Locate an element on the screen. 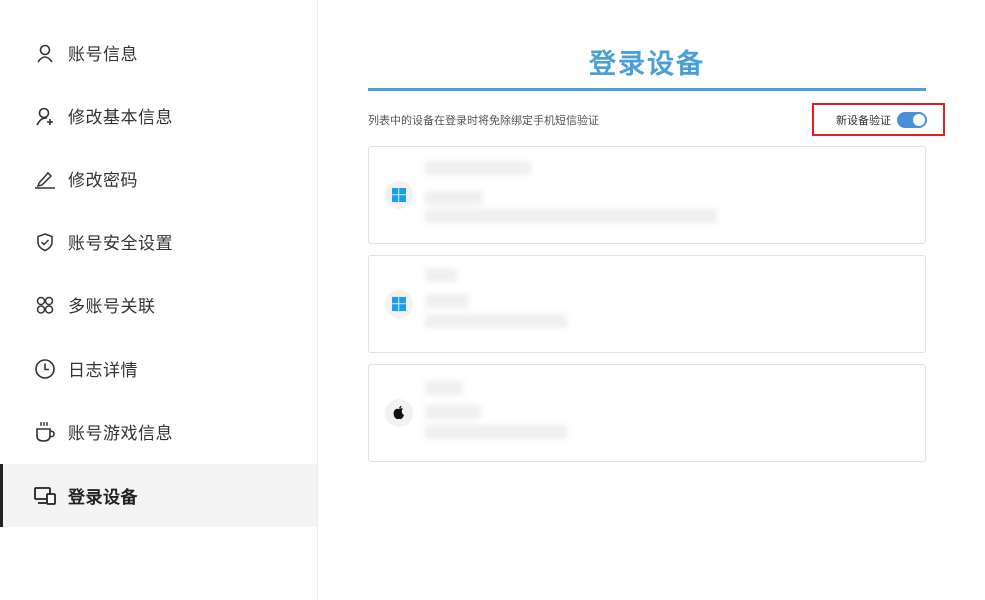 The image size is (985, 600). page-title: 登录设备 is located at coordinates (647, 64).